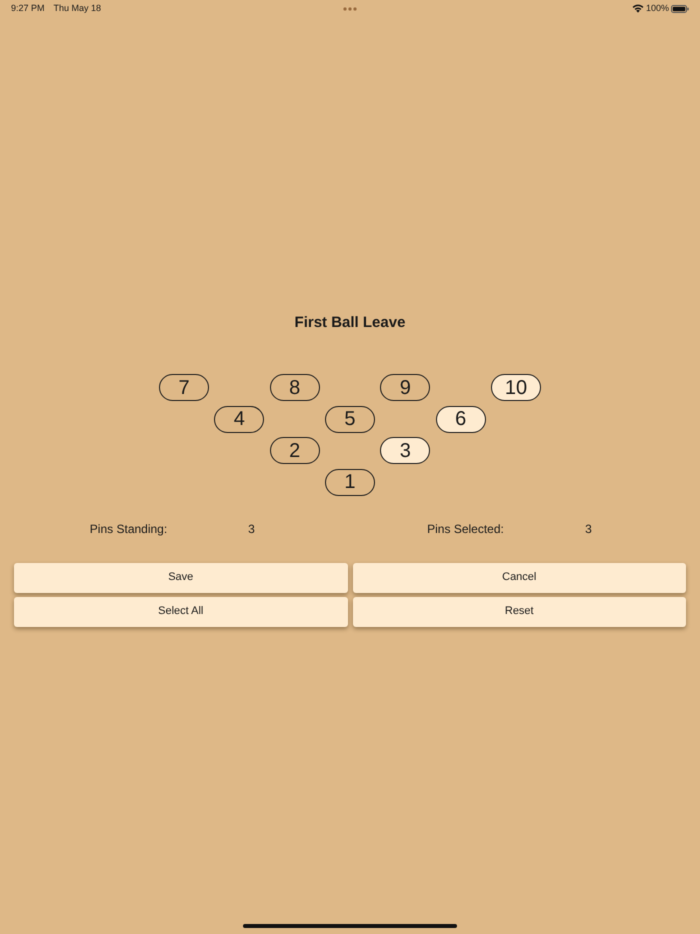  I want to click on pin-button: 4, so click(239, 419).